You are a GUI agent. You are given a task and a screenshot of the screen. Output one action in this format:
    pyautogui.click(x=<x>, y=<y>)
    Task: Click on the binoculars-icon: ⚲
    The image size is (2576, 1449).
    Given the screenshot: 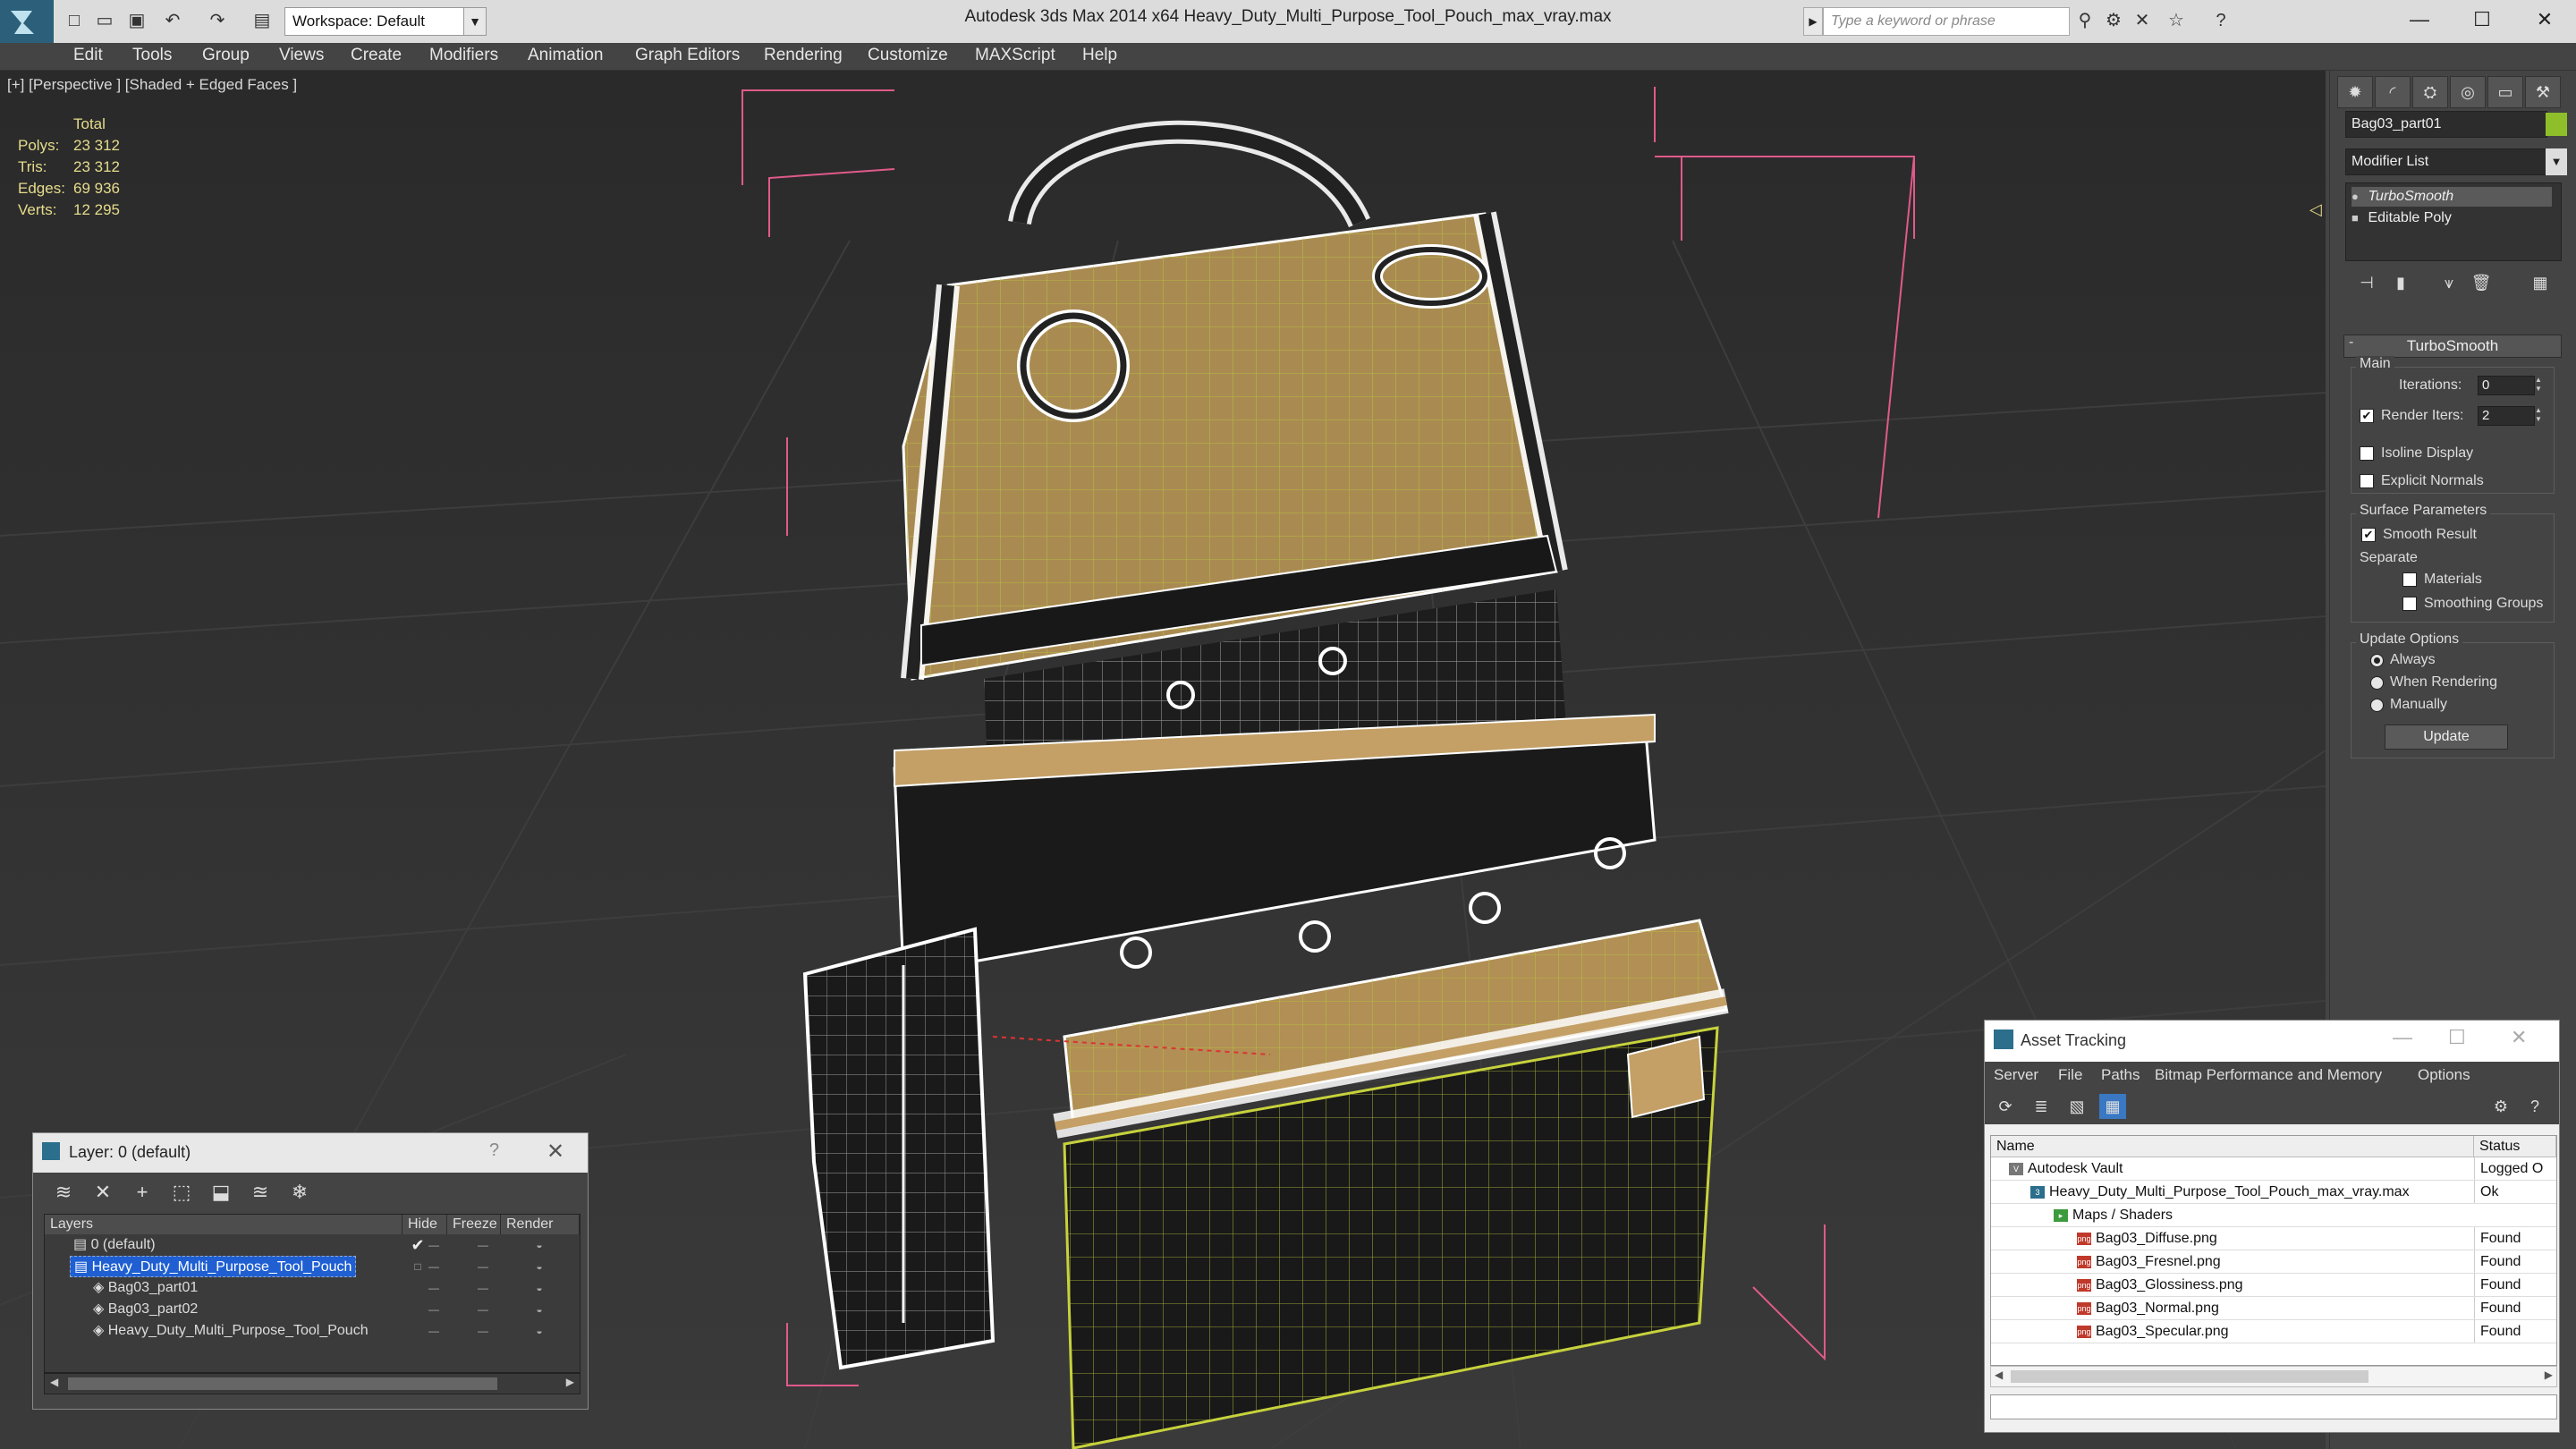 What is the action you would take?
    pyautogui.click(x=2085, y=20)
    